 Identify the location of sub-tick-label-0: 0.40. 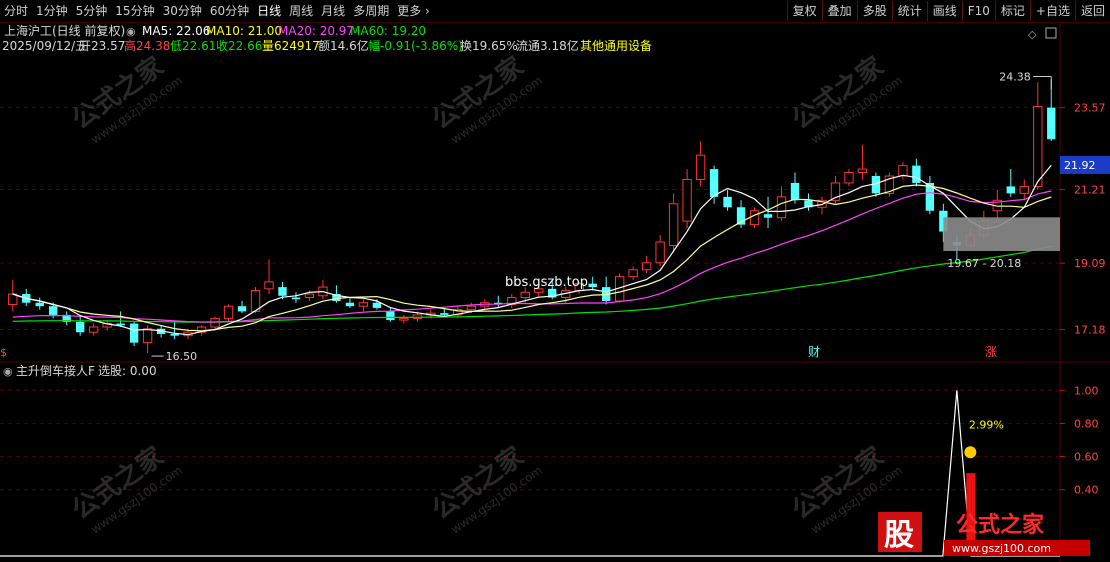
(1086, 490).